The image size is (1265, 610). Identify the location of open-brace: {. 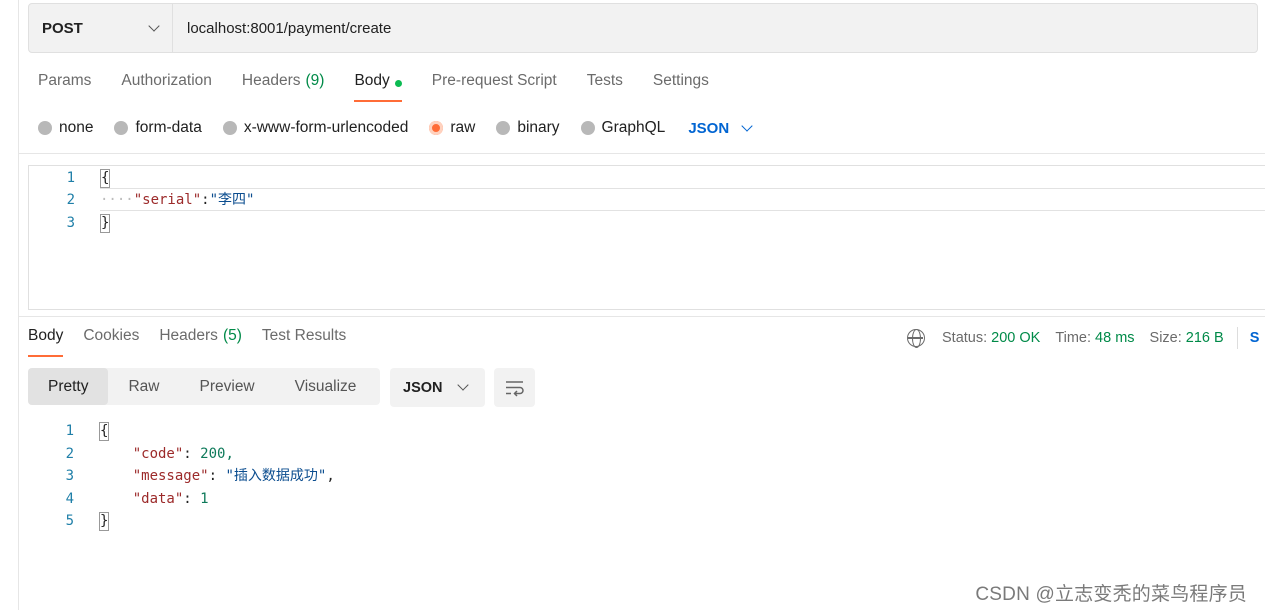
(105, 178).